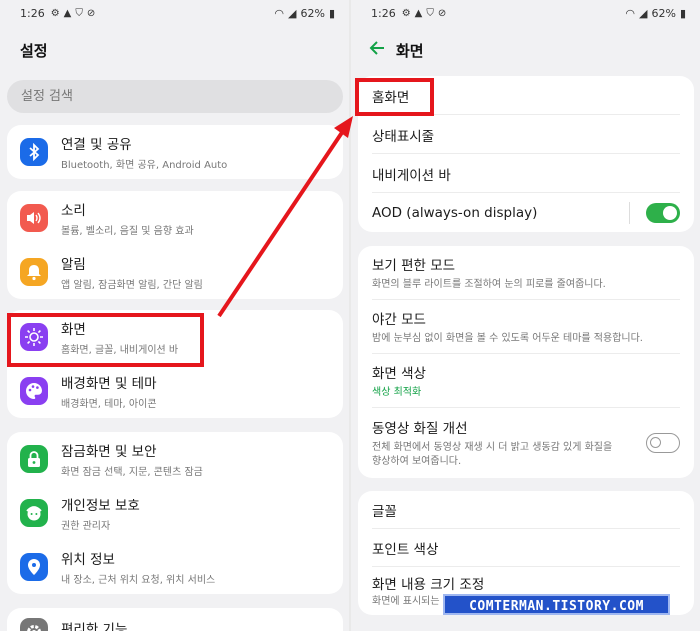  Describe the element at coordinates (556, 604) in the screenshot. I see `watermark: COMTERMAN.TISTORY.COM` at that location.